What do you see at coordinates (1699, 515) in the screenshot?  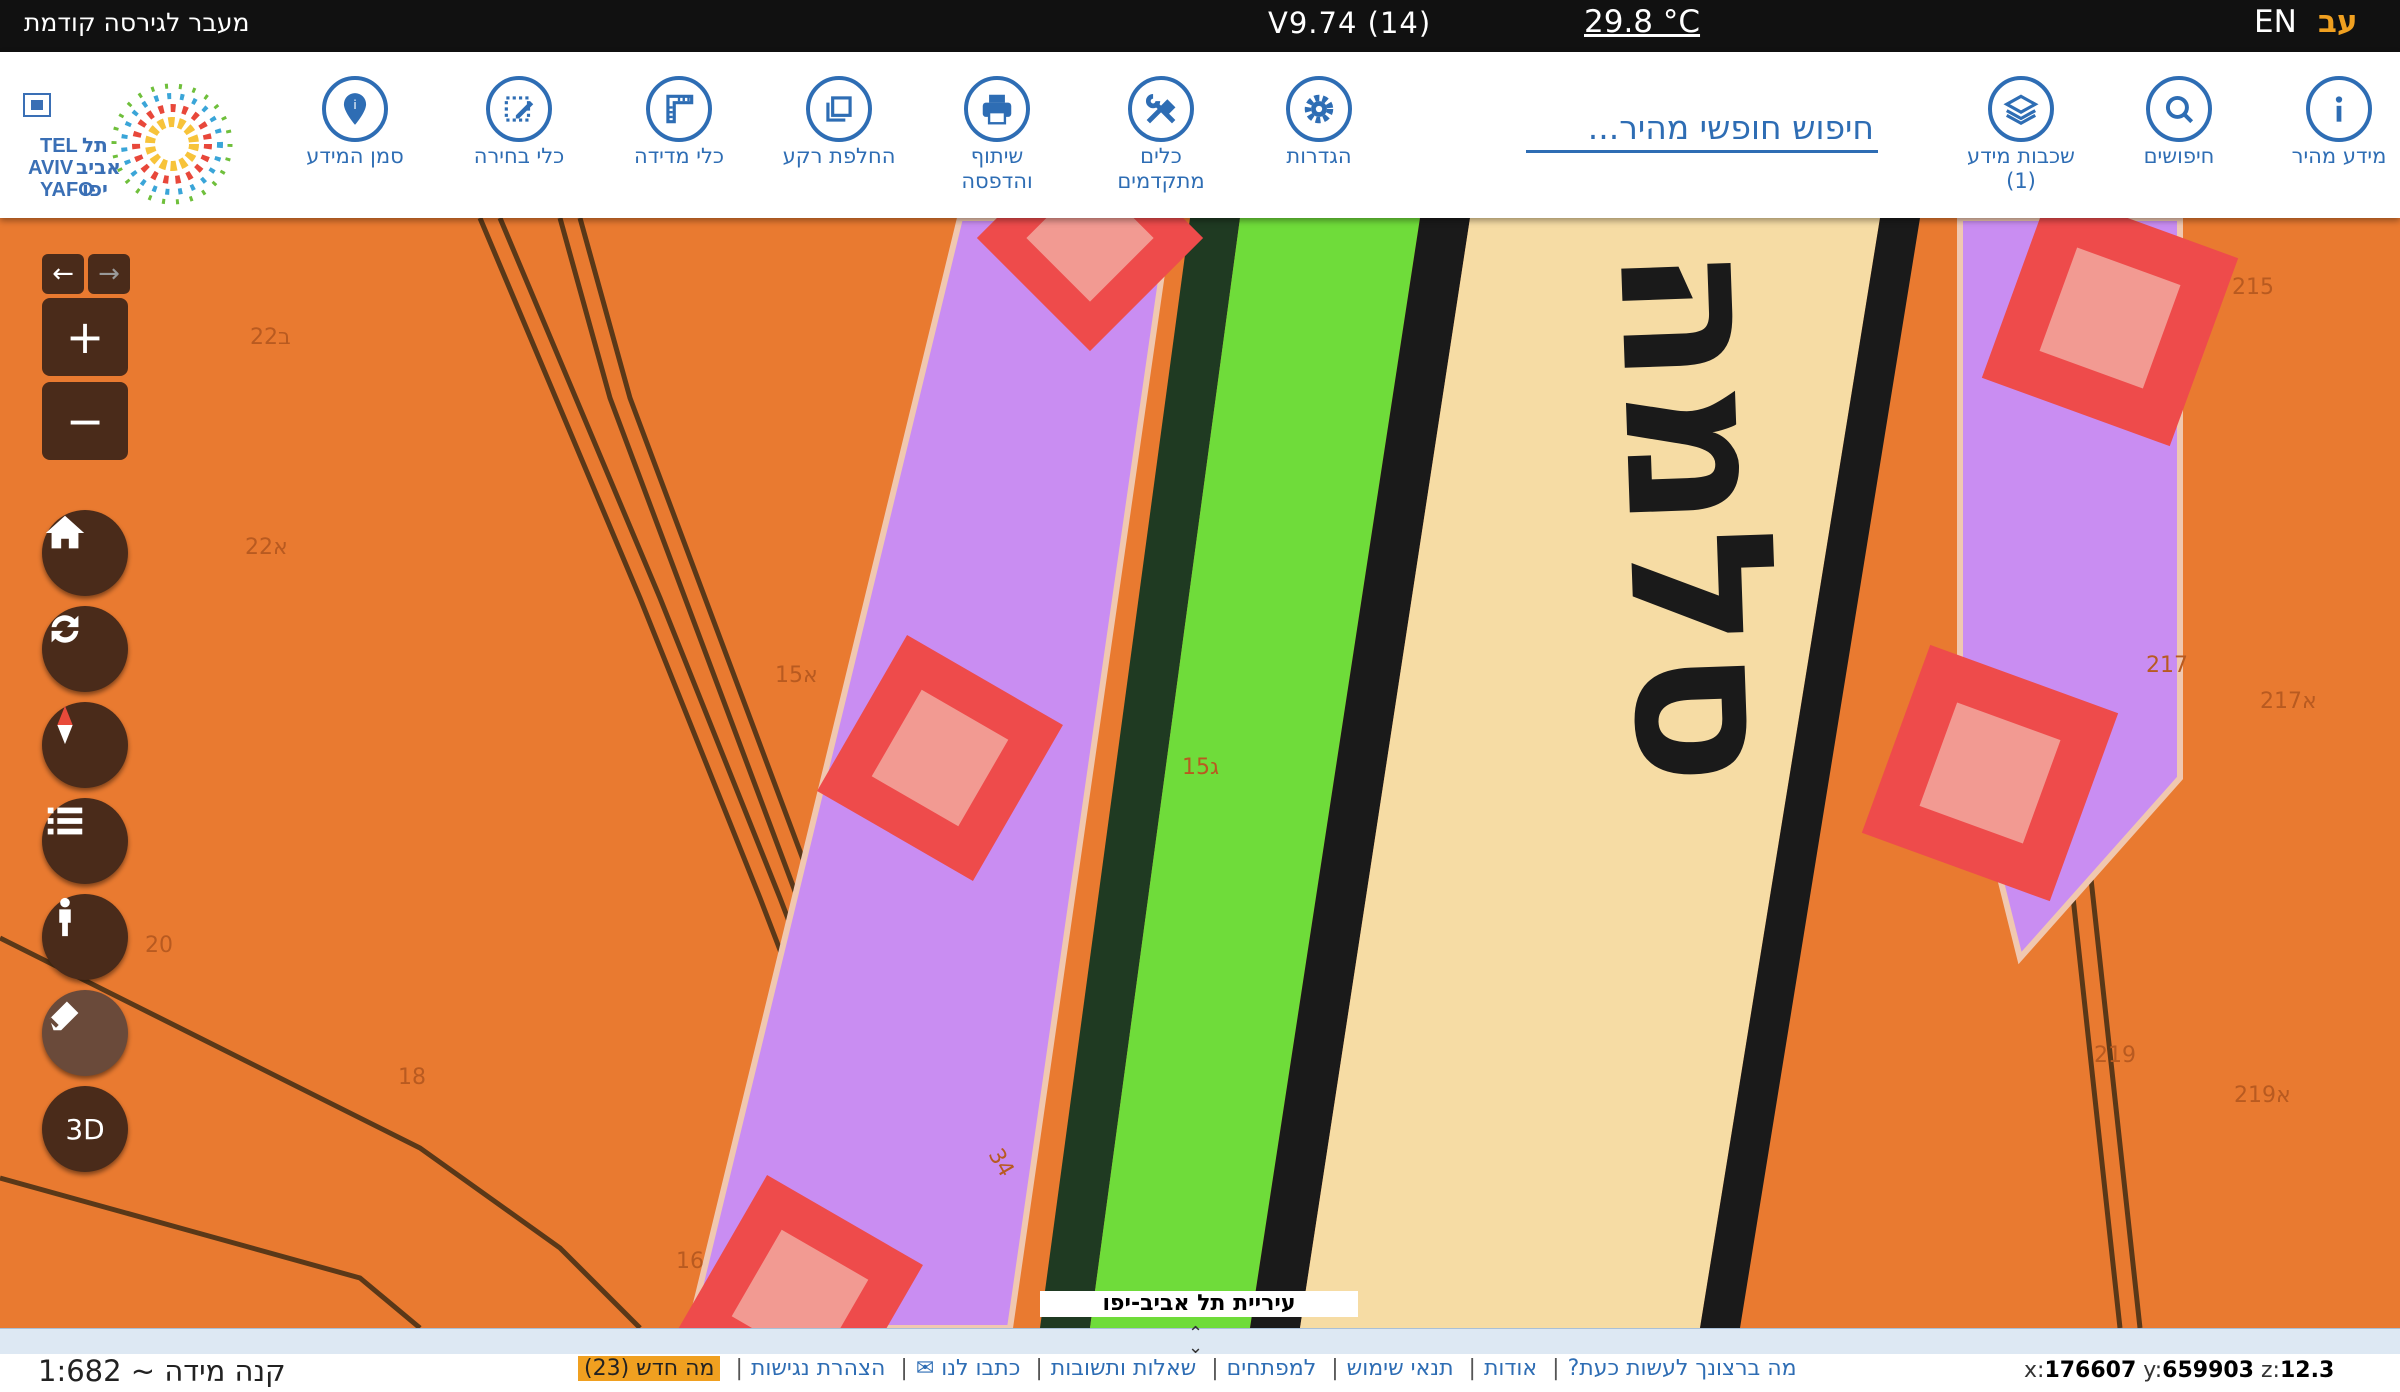 I see `road-name: סלמה` at bounding box center [1699, 515].